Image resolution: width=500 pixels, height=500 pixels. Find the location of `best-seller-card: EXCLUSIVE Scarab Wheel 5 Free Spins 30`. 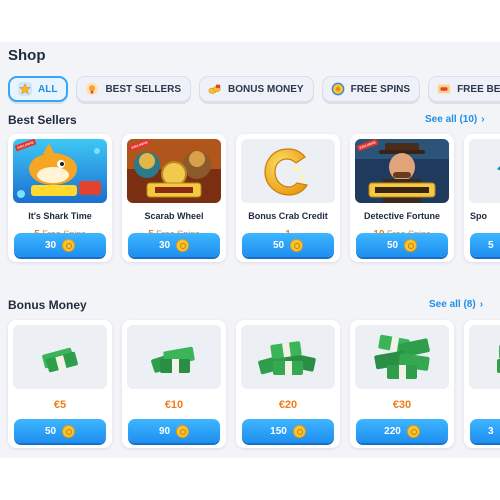

best-seller-card: EXCLUSIVE Scarab Wheel 5 Free Spins 30 is located at coordinates (174, 198).